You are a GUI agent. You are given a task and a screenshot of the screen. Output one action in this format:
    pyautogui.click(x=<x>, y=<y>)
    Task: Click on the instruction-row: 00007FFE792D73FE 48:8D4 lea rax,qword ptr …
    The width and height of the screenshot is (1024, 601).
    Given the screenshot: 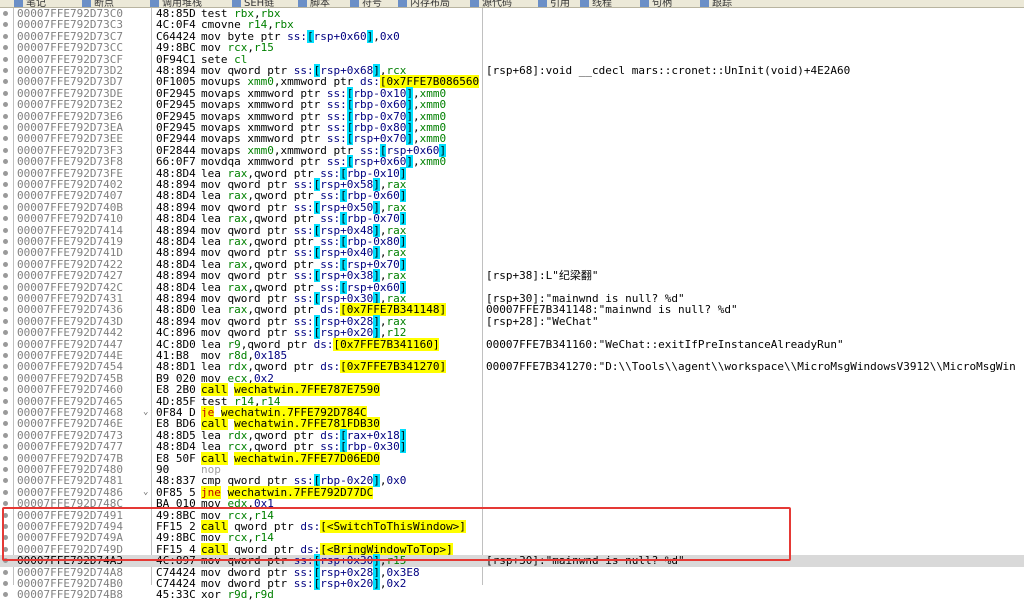 What is the action you would take?
    pyautogui.click(x=512, y=173)
    